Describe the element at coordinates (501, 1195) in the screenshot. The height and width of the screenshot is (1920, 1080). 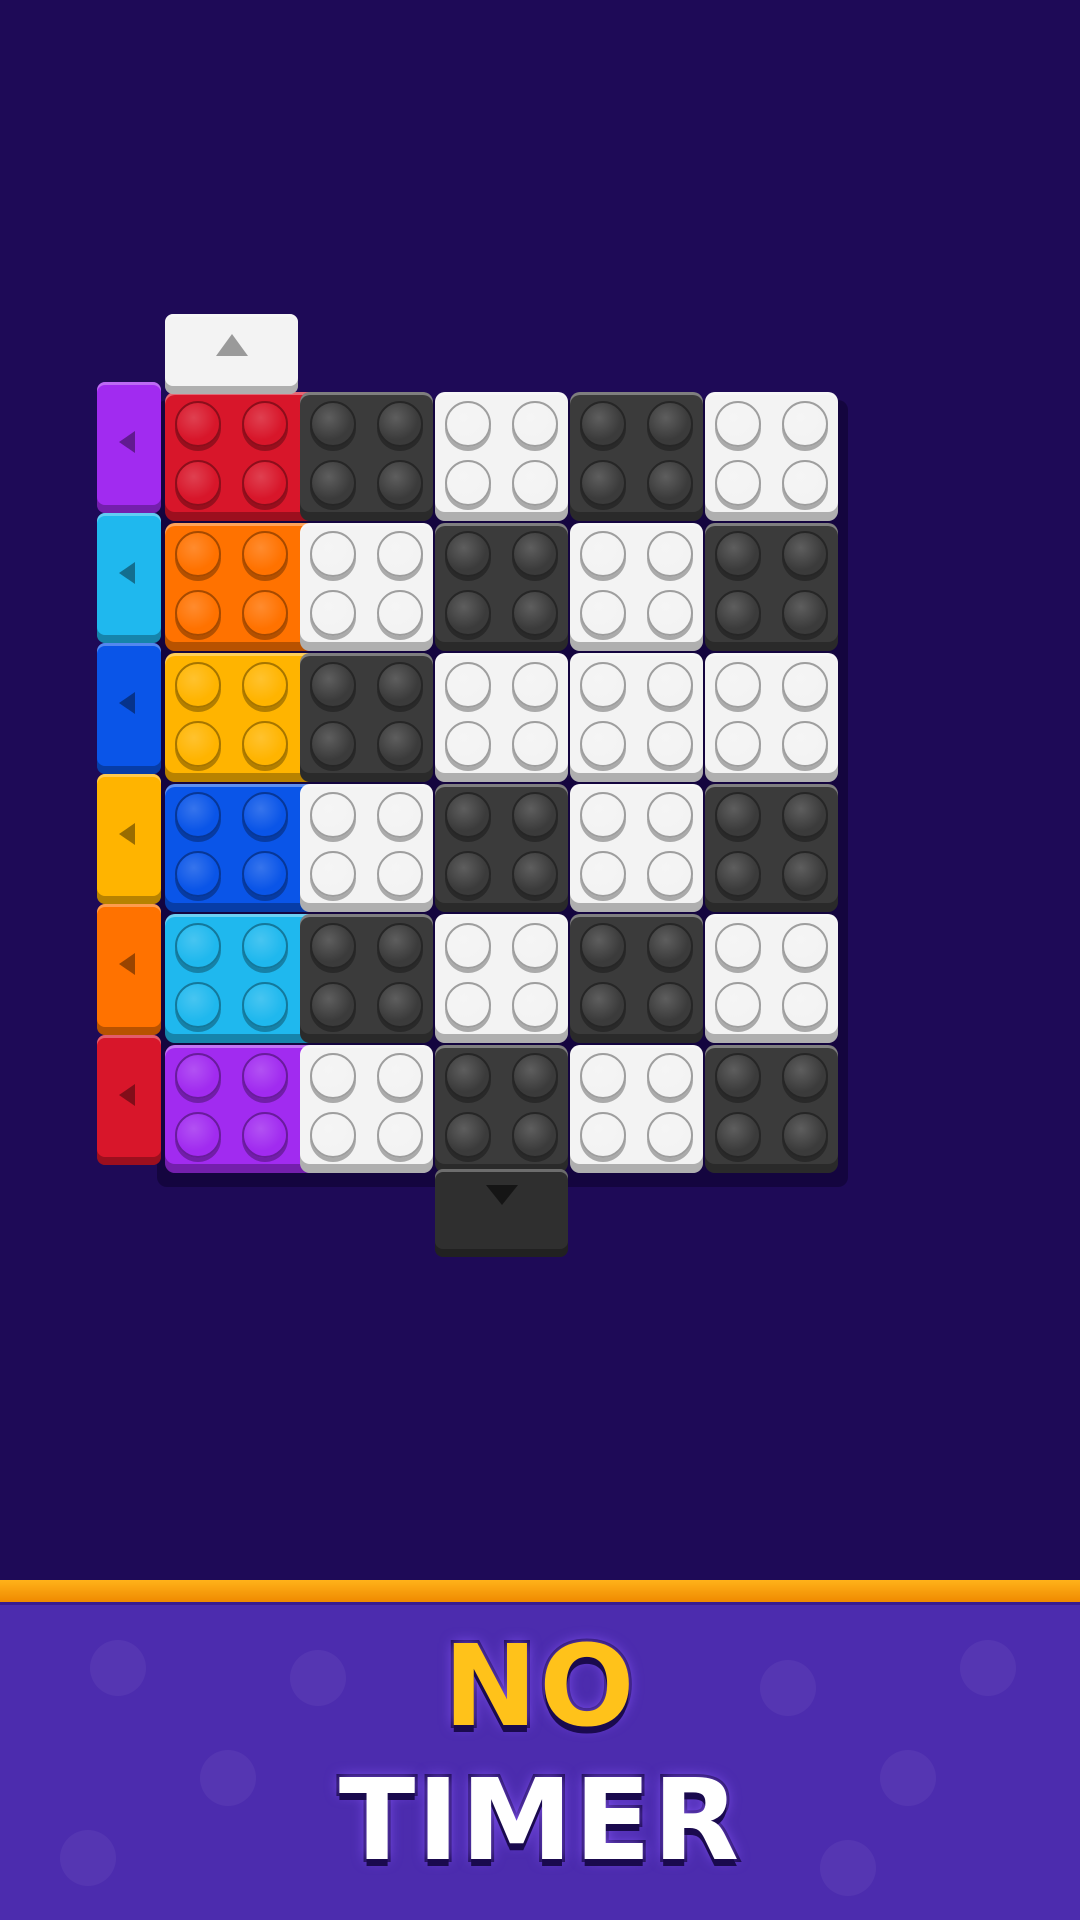
I see `arrow-down-icon` at that location.